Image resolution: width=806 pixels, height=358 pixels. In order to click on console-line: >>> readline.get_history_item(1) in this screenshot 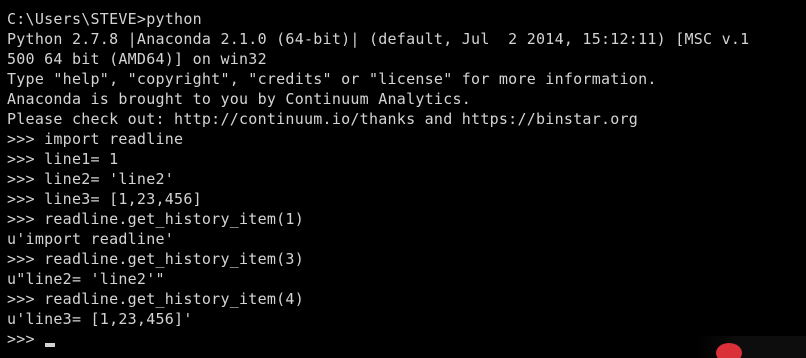, I will do `click(155, 219)`.